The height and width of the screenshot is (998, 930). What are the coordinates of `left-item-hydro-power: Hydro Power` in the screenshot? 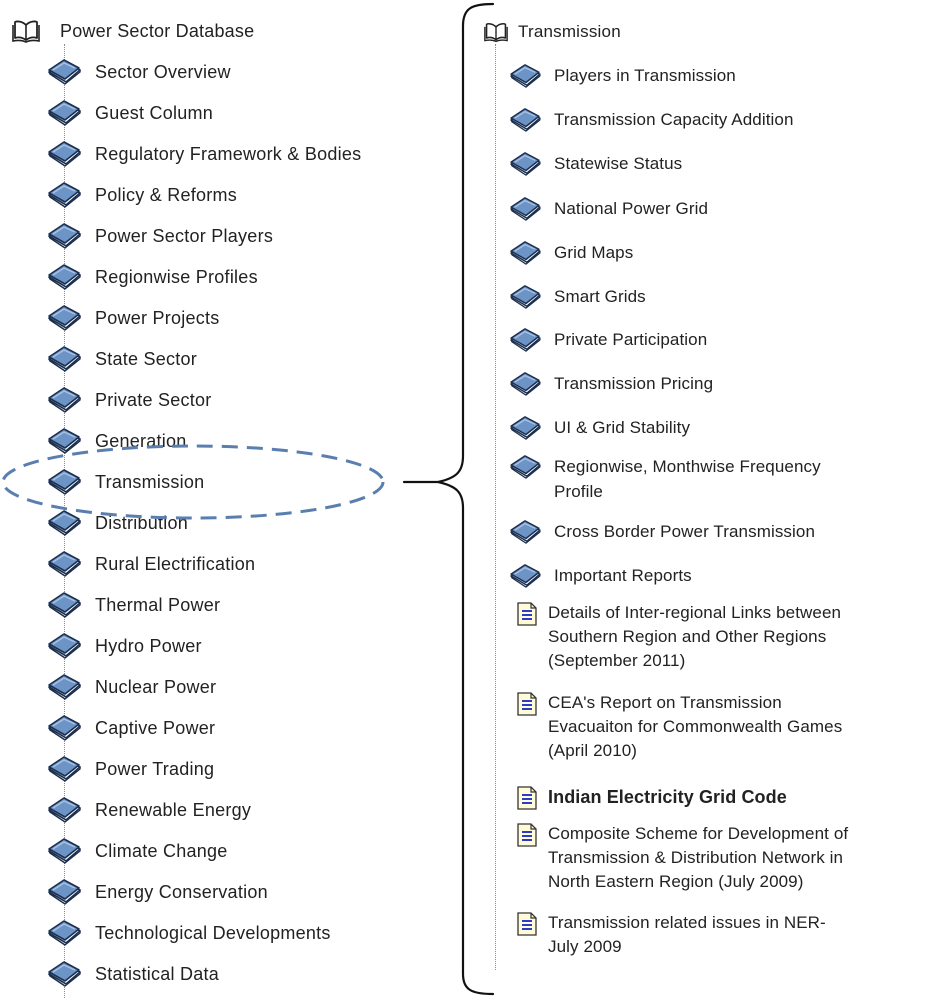 It's located at (124, 646).